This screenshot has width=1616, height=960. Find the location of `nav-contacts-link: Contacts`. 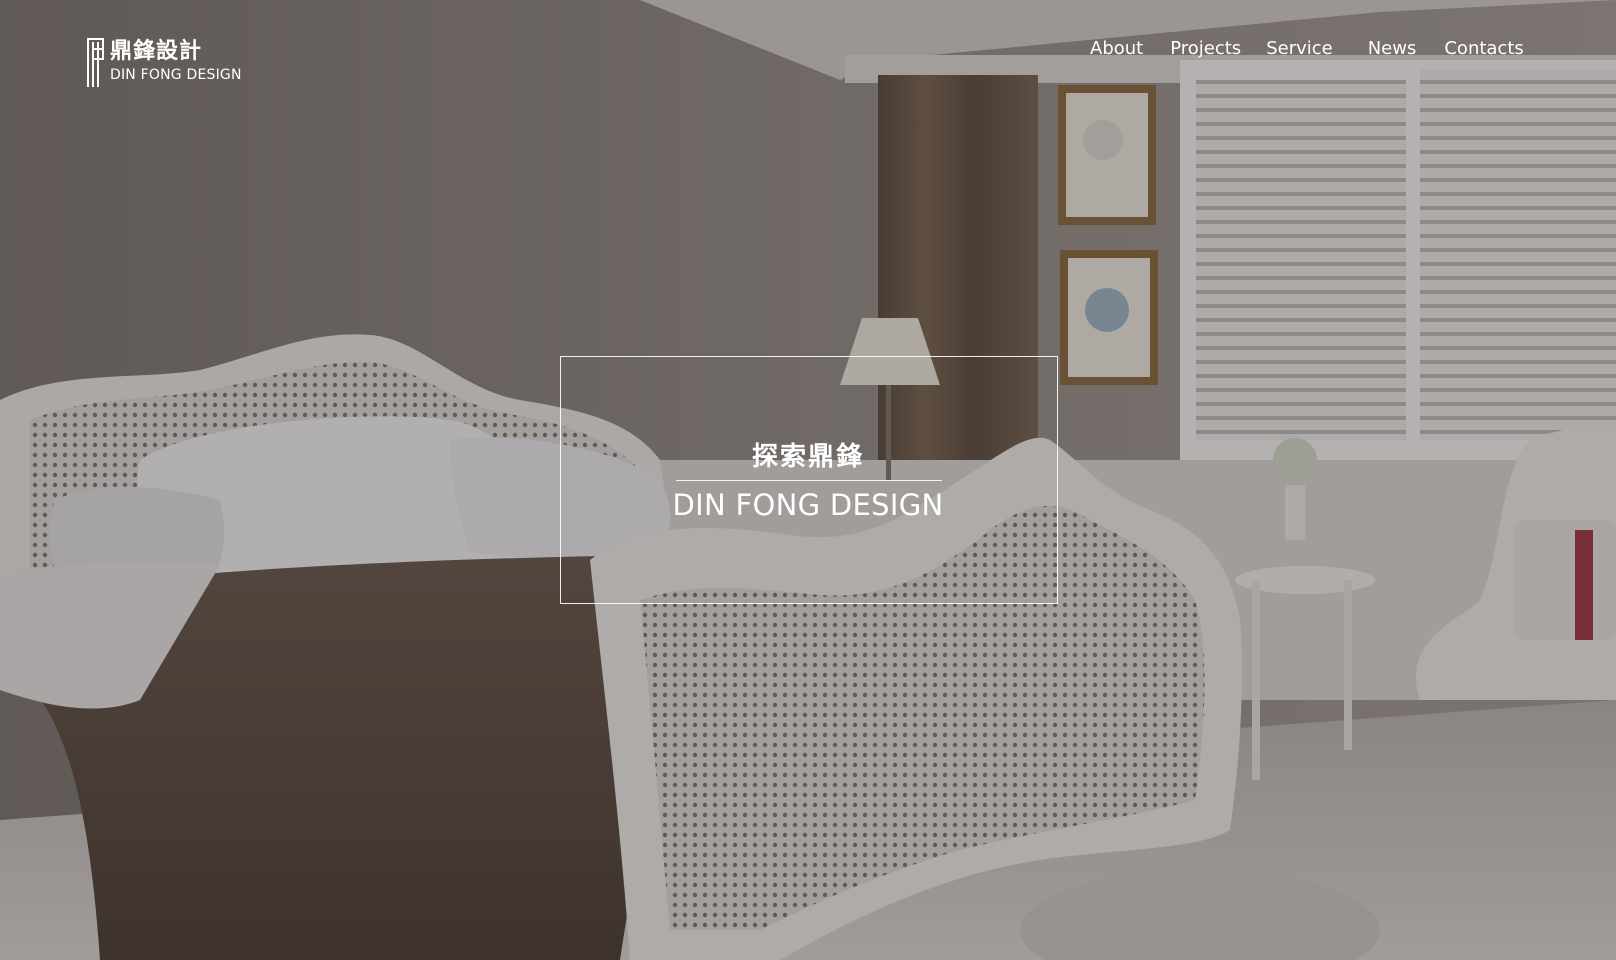

nav-contacts-link: Contacts is located at coordinates (1483, 49).